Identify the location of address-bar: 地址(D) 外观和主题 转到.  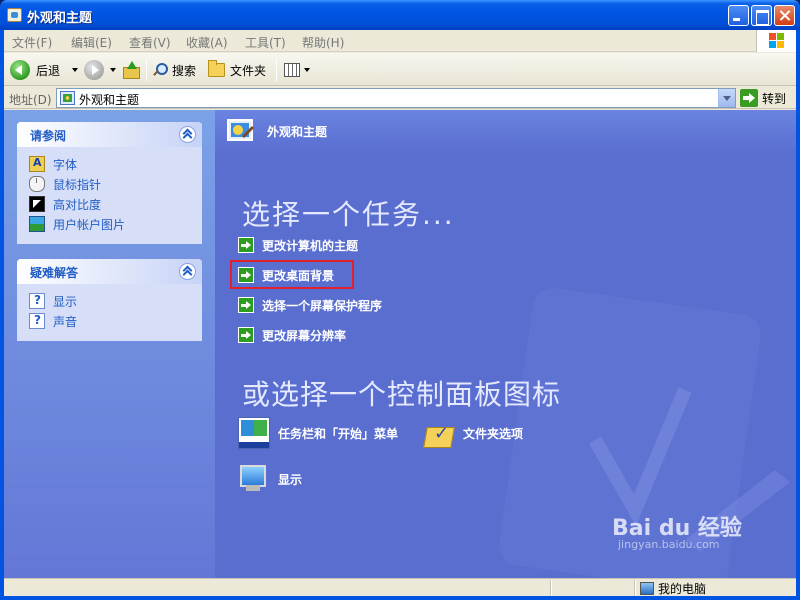
(400, 98).